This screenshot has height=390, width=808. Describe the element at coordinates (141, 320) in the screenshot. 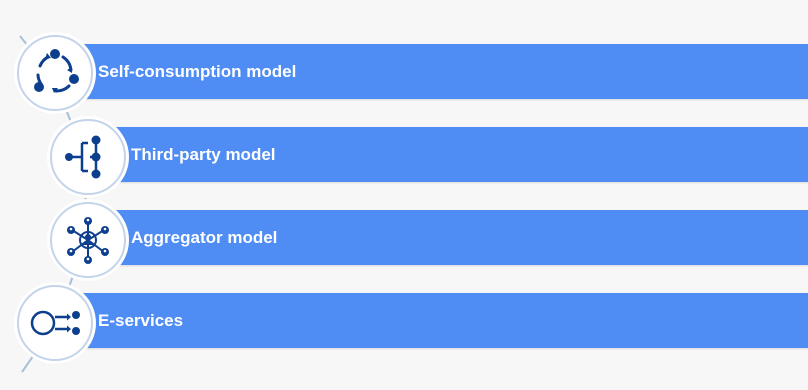

I see `band-label: E-services` at that location.